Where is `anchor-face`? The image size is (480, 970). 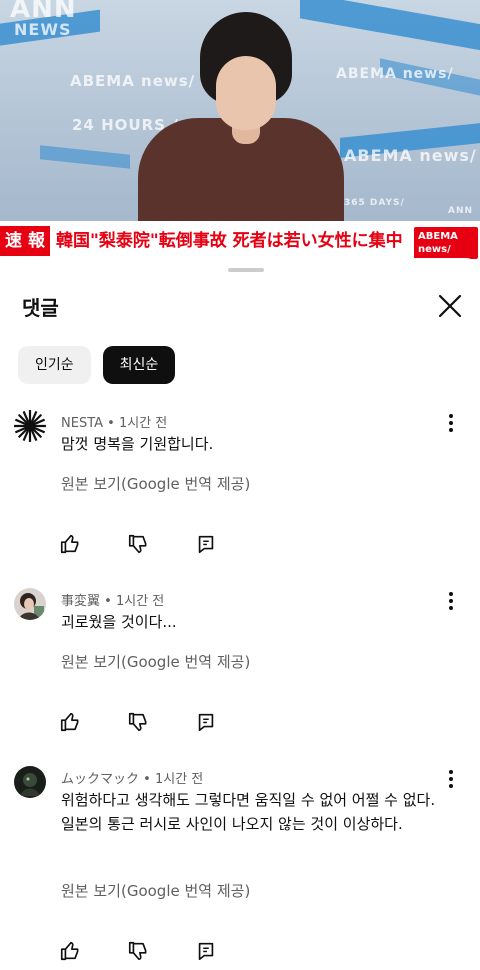 anchor-face is located at coordinates (246, 93).